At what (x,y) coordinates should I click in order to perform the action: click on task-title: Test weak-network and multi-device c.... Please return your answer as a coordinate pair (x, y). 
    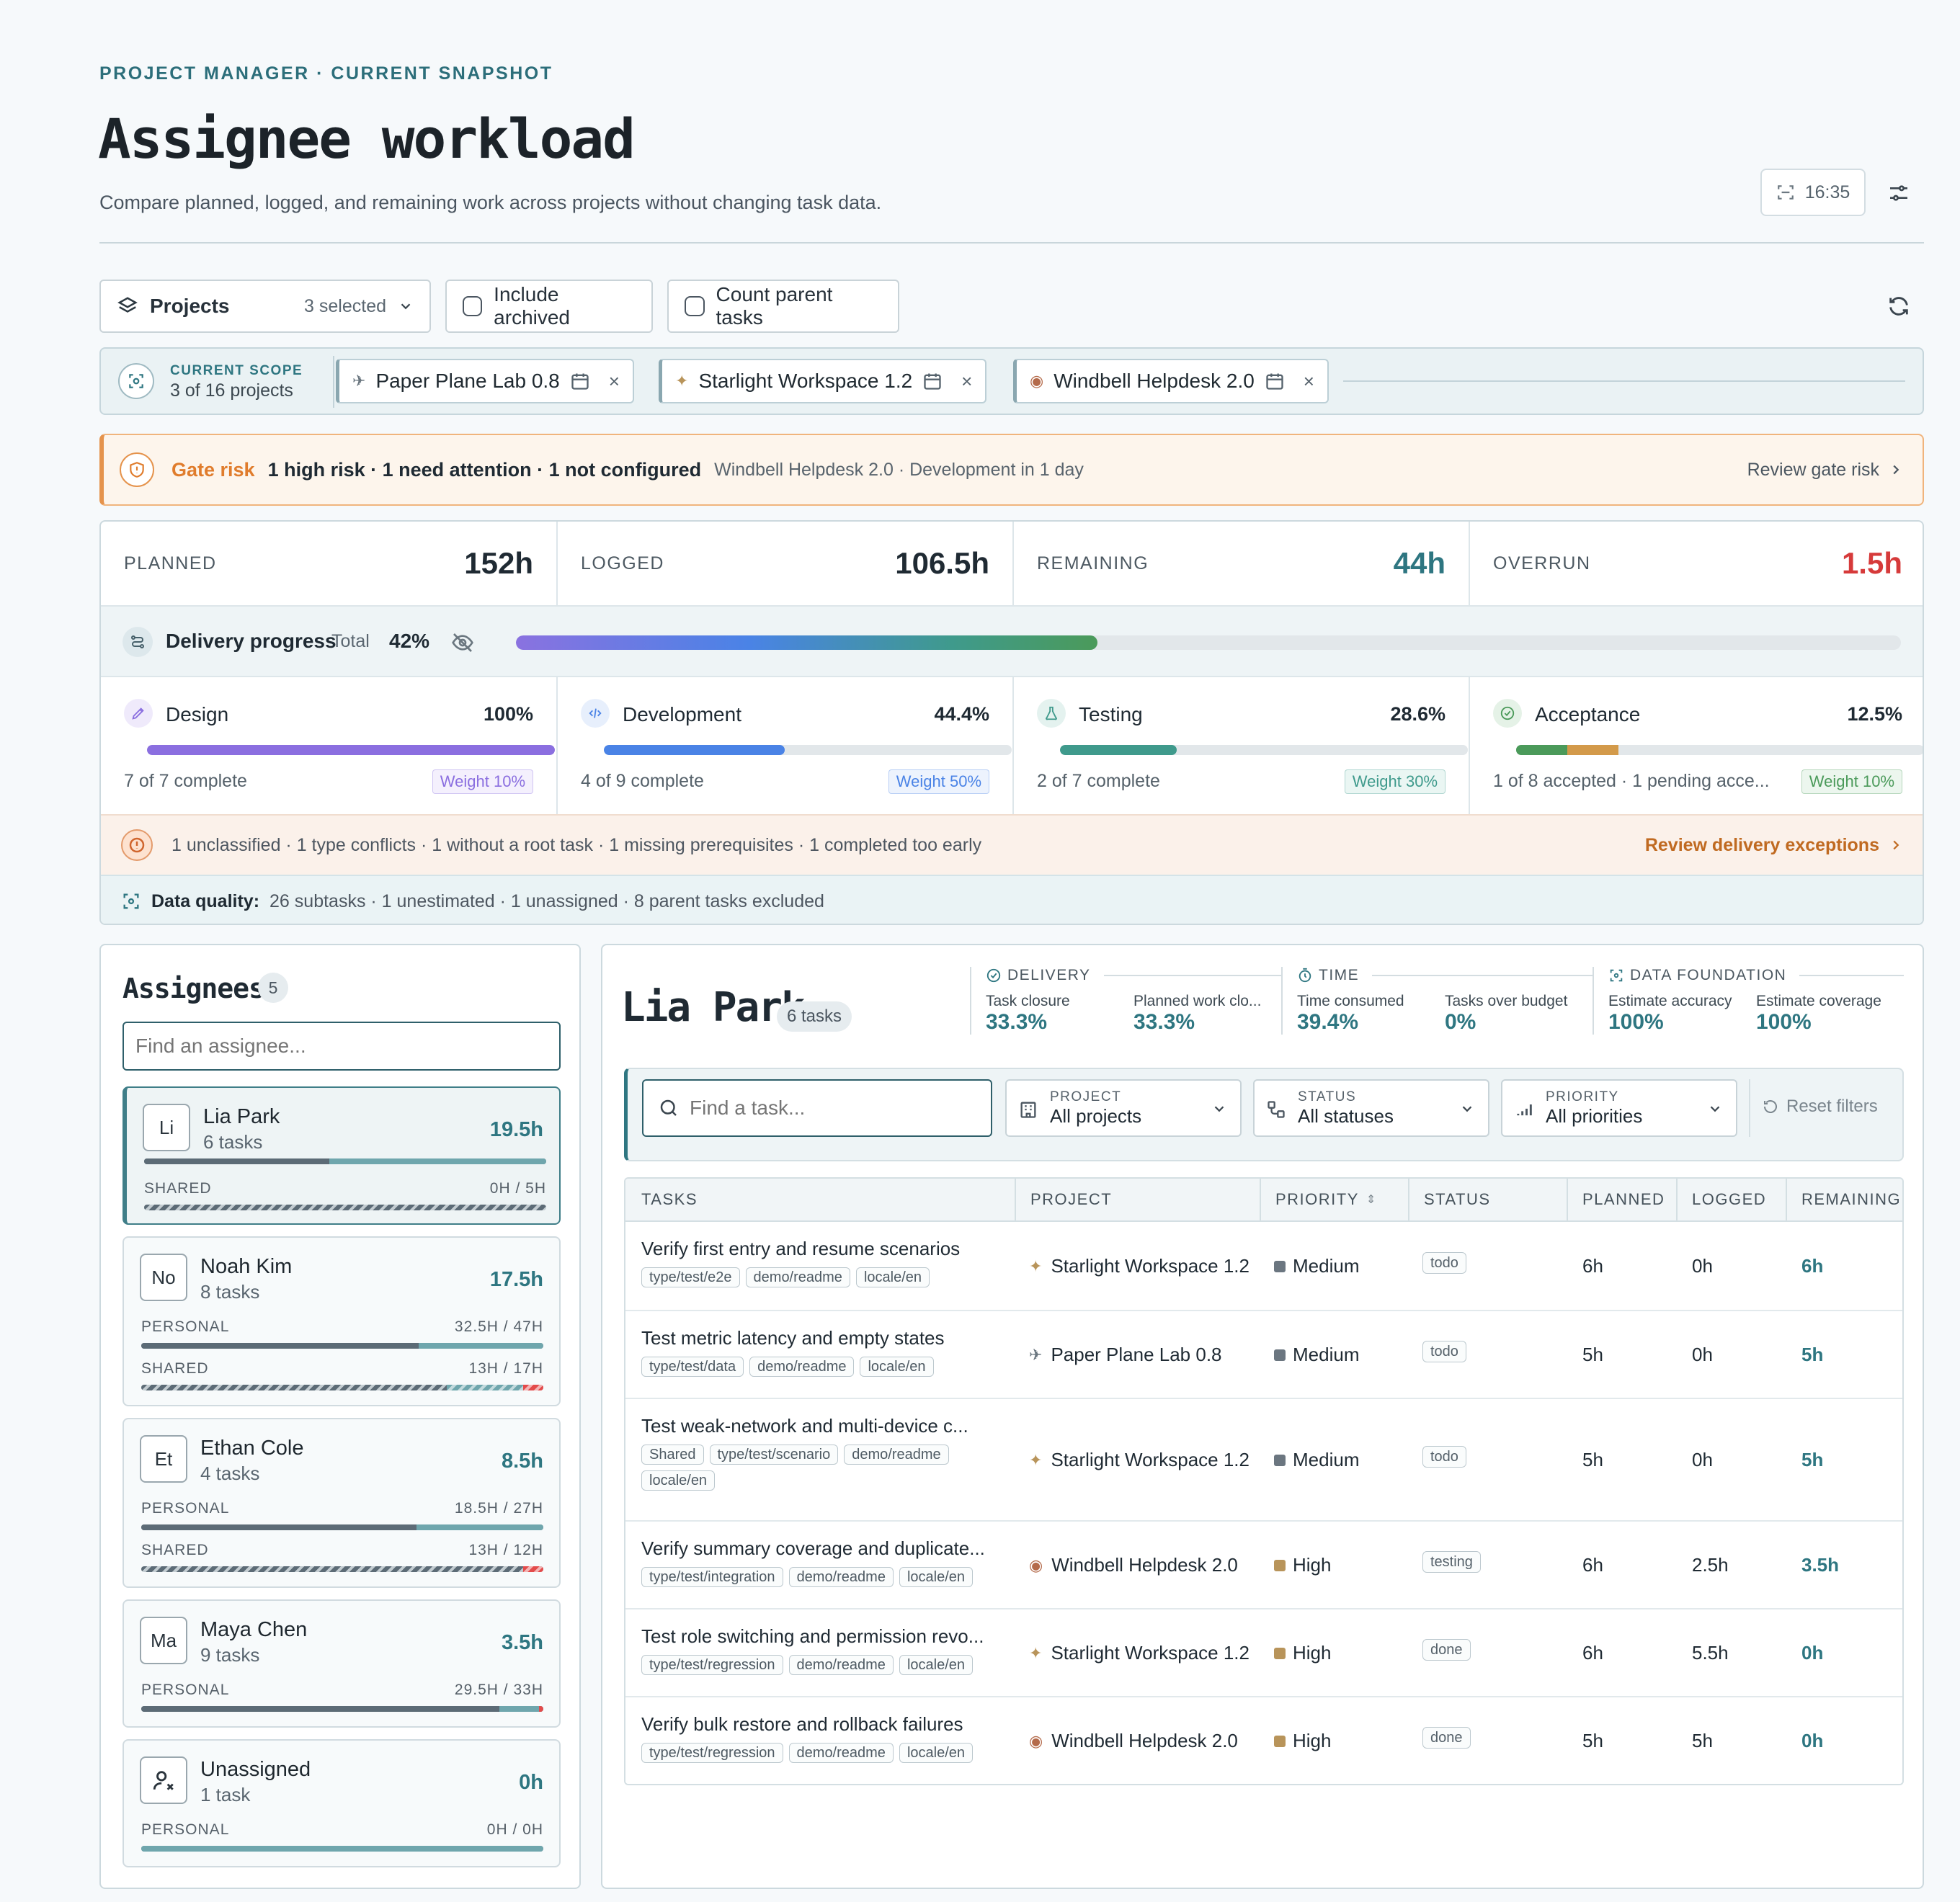
    Looking at the image, I should click on (821, 1426).